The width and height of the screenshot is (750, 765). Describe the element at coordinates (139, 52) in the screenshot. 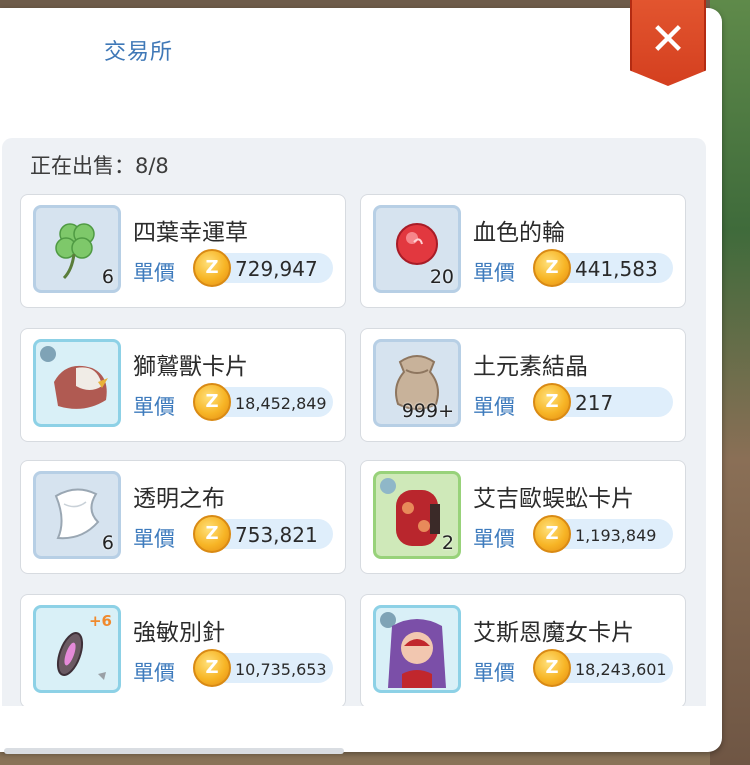

I see `page-title: 交易所` at that location.